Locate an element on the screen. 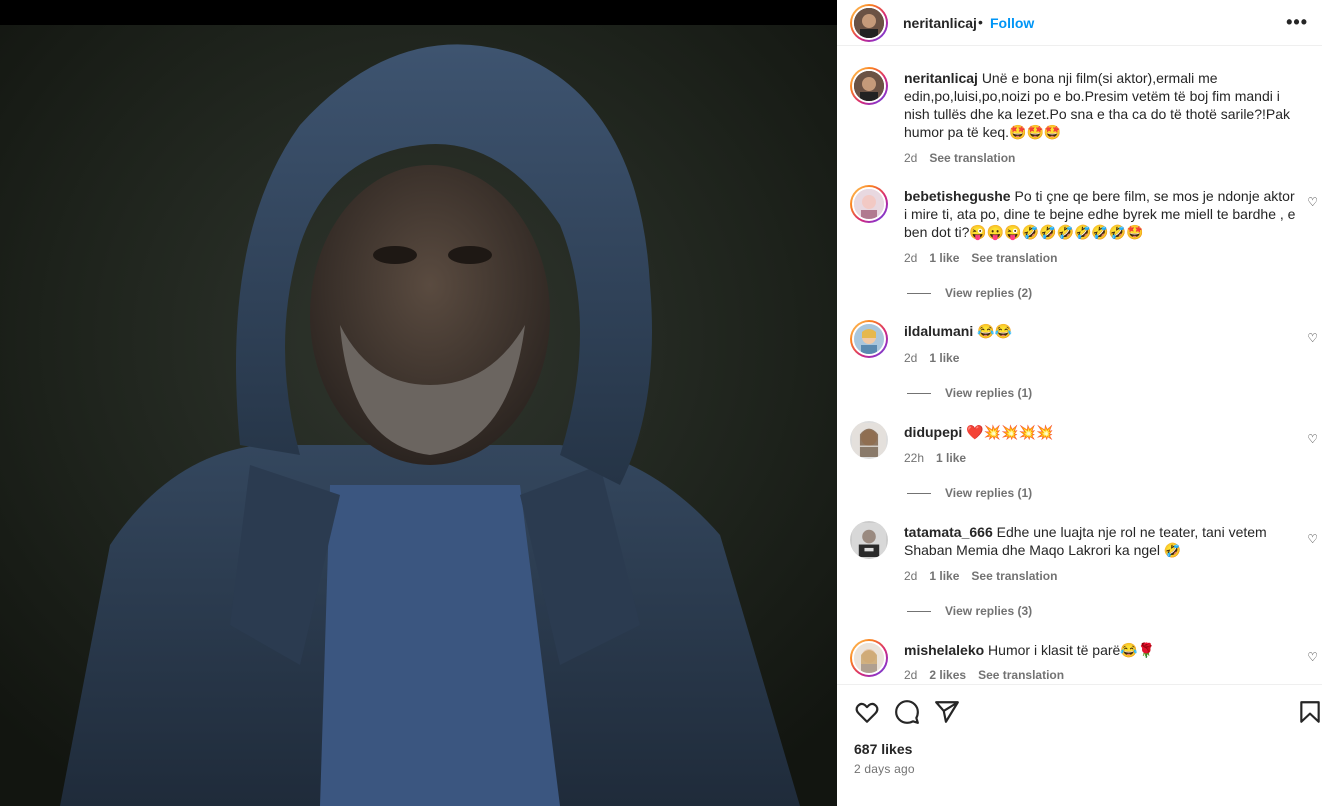  comment-username: tatamata_666 is located at coordinates (948, 532).